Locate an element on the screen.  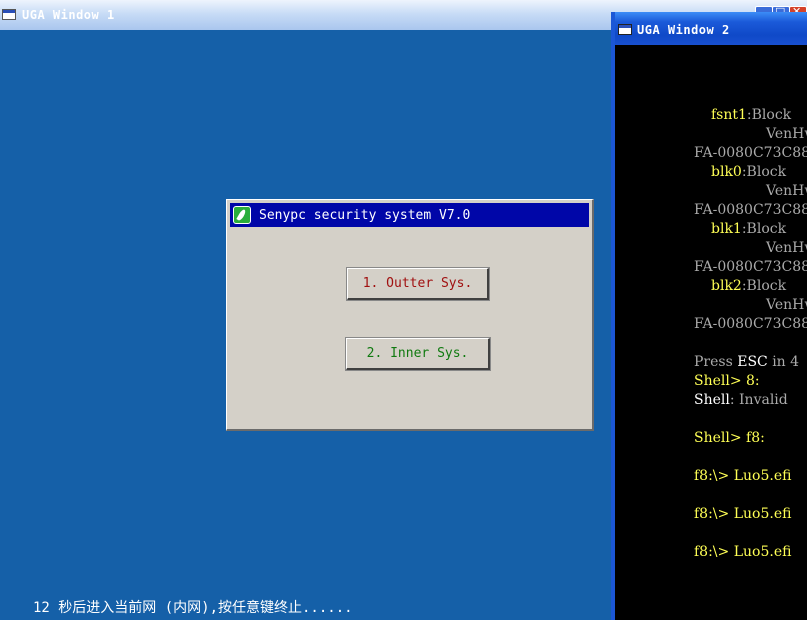
window1-title: UGA Window 1 is located at coordinates (68, 15).